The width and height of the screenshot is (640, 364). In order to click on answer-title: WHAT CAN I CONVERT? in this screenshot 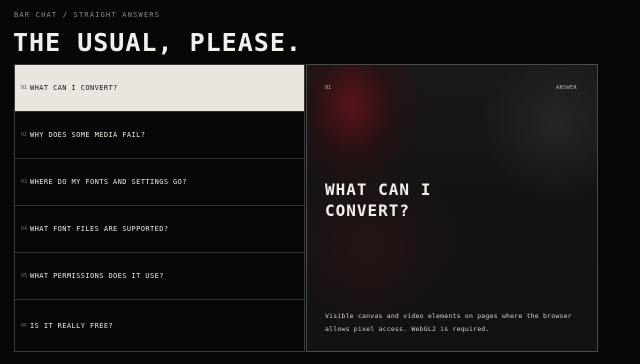, I will do `click(378, 200)`.